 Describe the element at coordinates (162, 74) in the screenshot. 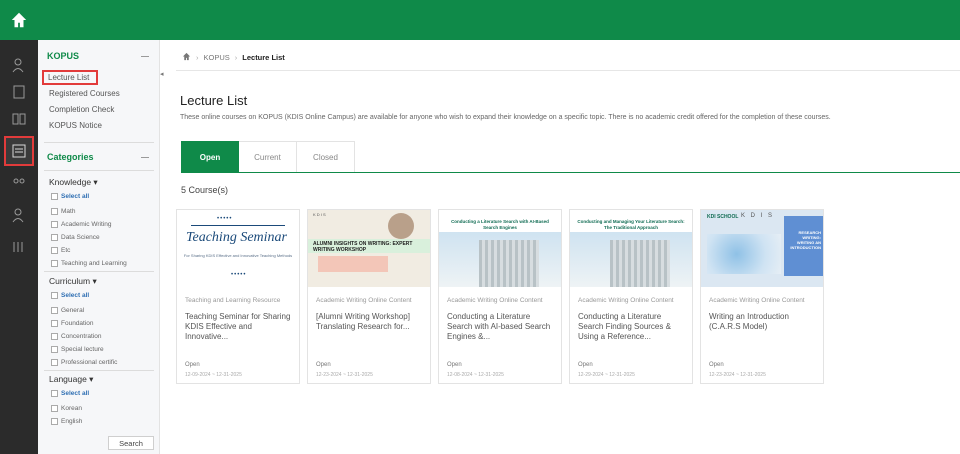

I see `collapse-arrow-icon: ◂` at that location.